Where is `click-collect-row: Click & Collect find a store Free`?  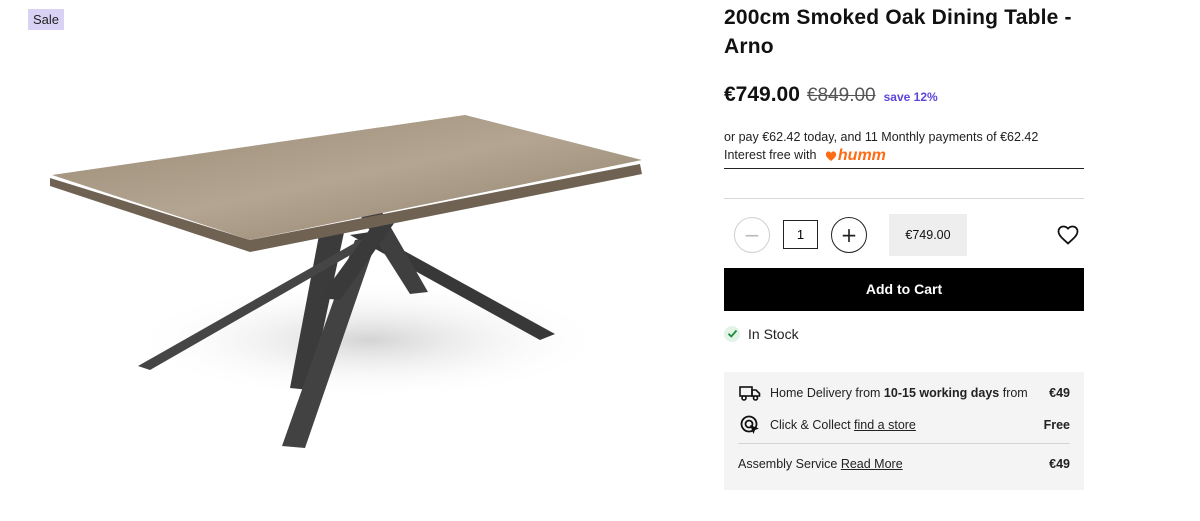 click-collect-row: Click & Collect find a store Free is located at coordinates (904, 425).